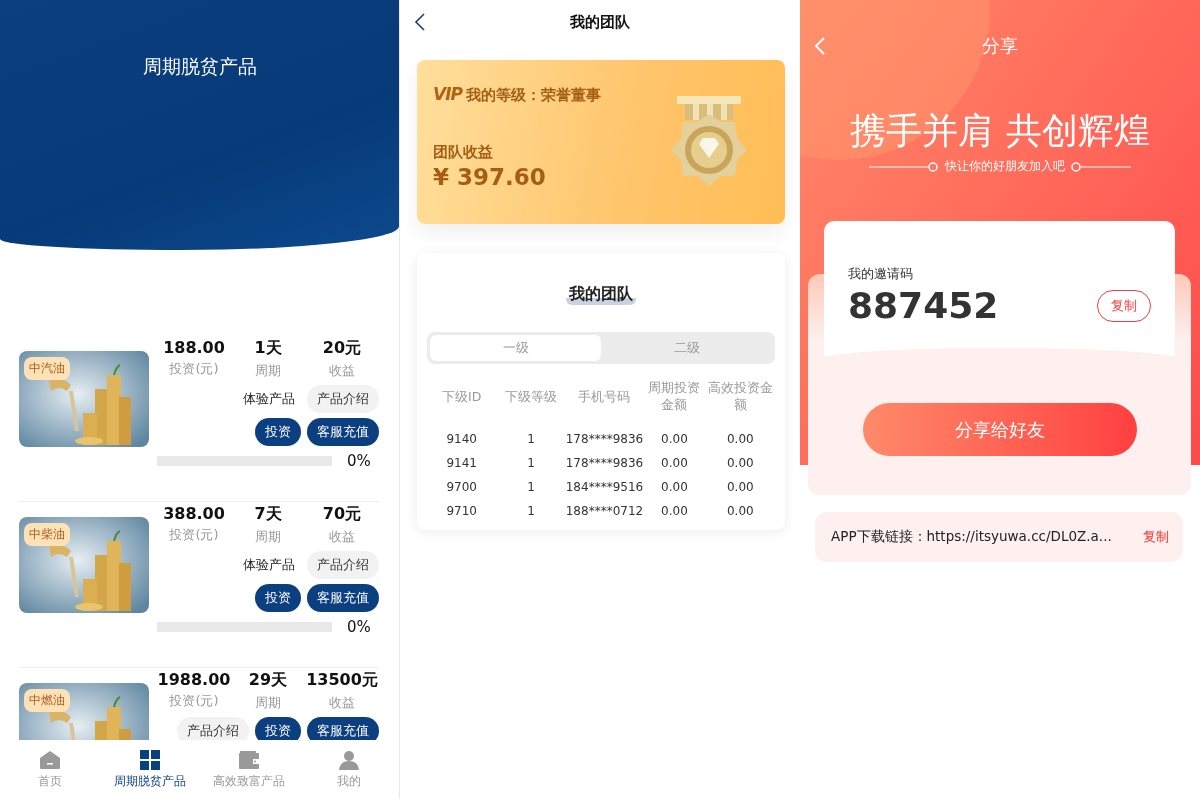 The height and width of the screenshot is (799, 1200). What do you see at coordinates (1000, 46) in the screenshot?
I see `page-title: 分享` at bounding box center [1000, 46].